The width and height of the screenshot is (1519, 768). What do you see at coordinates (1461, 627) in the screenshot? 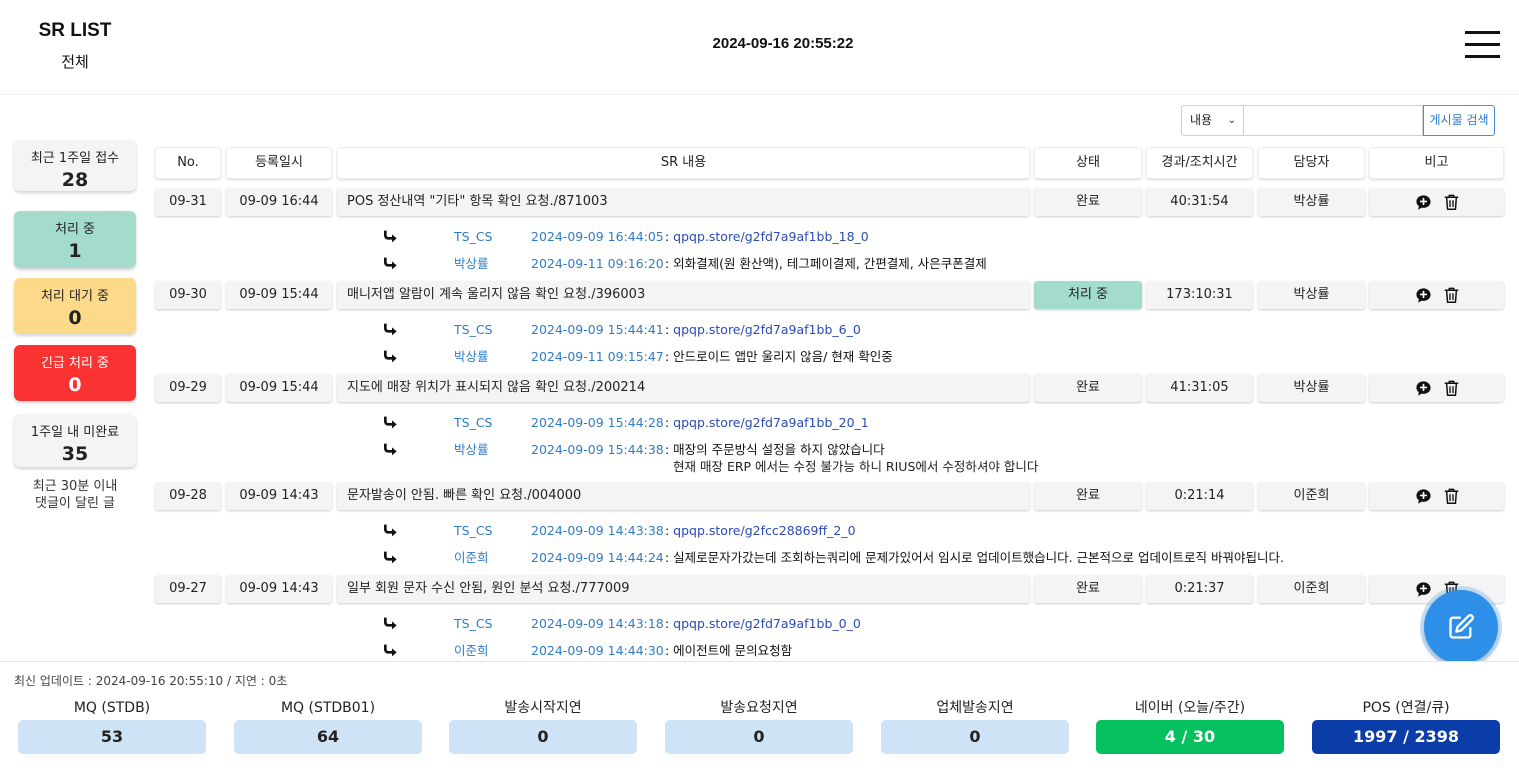
I see `write-button` at bounding box center [1461, 627].